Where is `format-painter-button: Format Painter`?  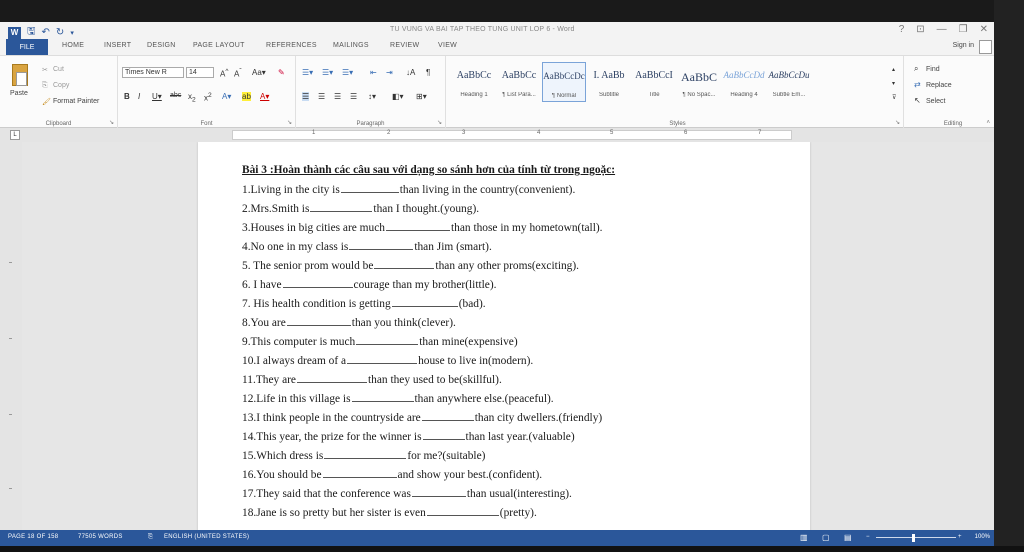 format-painter-button: Format Painter is located at coordinates (76, 101).